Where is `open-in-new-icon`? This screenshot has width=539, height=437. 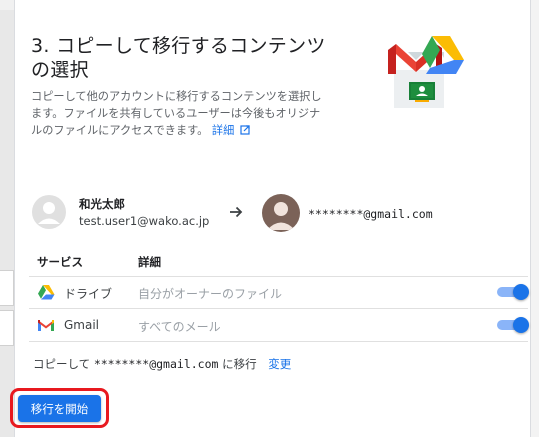
open-in-new-icon is located at coordinates (245, 130).